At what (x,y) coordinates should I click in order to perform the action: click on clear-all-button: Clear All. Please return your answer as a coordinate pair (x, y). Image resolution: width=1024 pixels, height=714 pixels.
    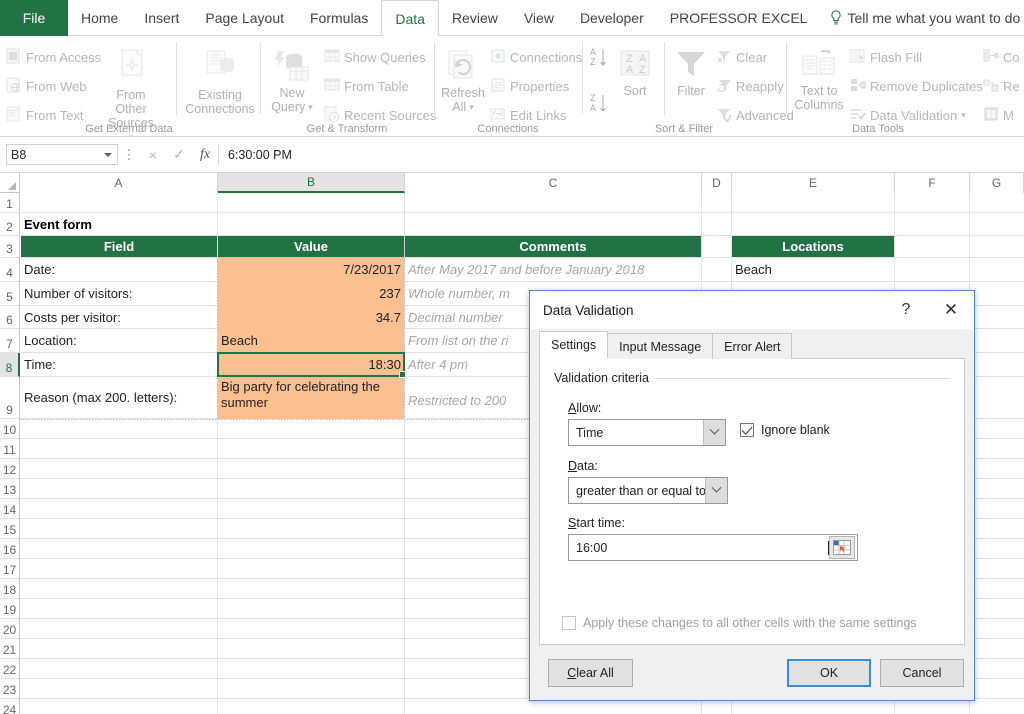
    Looking at the image, I should click on (590, 673).